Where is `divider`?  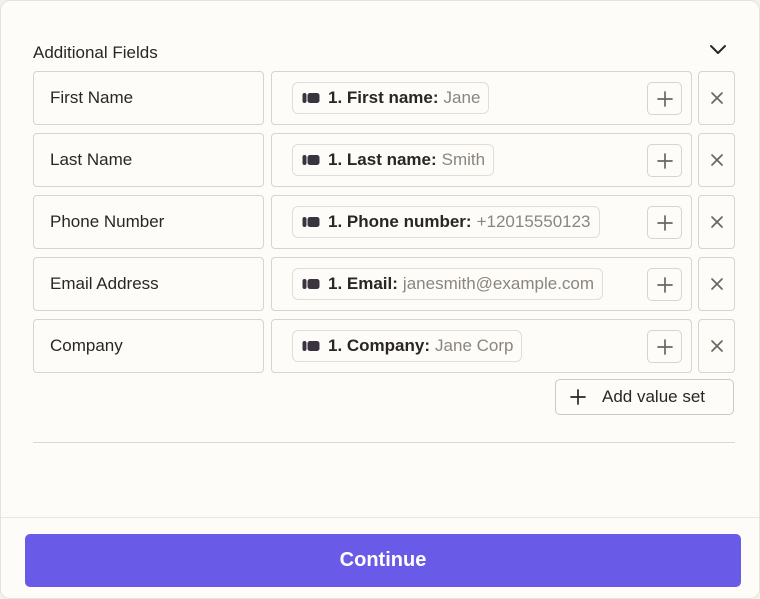
divider is located at coordinates (384, 442).